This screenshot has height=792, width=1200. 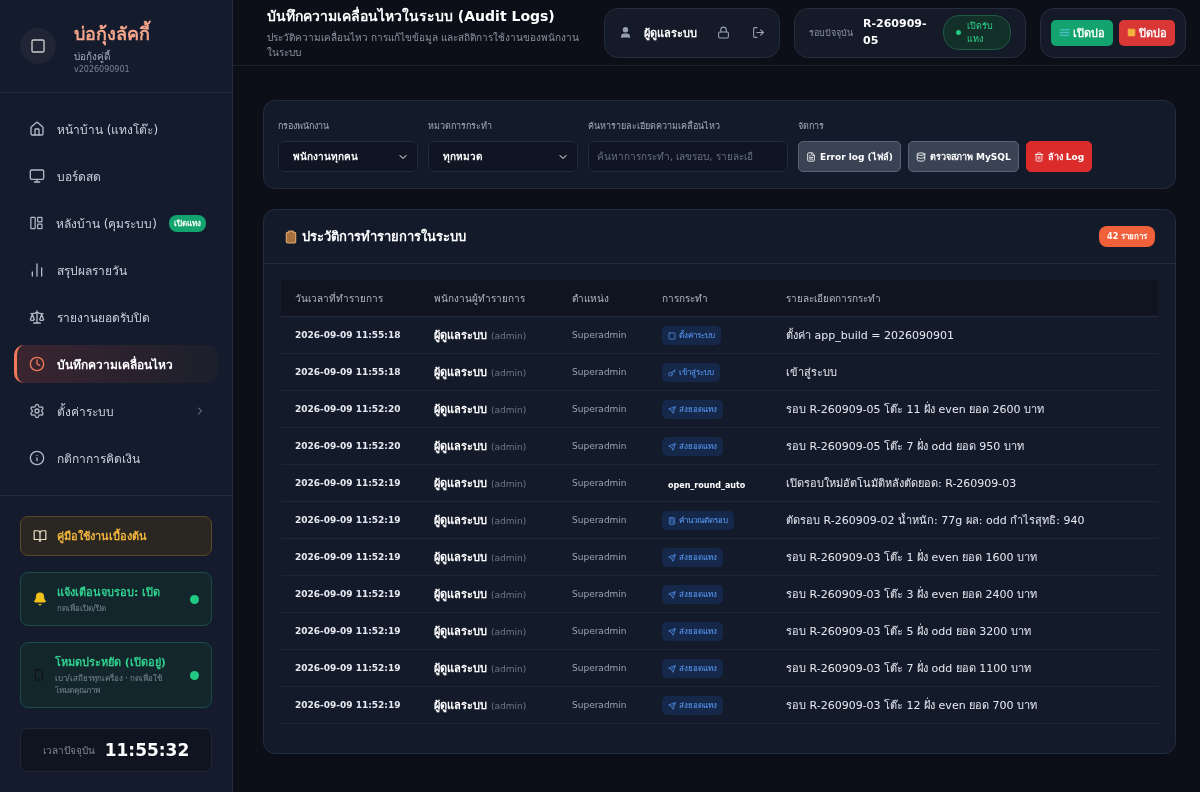 I want to click on nav-item: สรุปผลรายวัน, so click(x=116, y=270).